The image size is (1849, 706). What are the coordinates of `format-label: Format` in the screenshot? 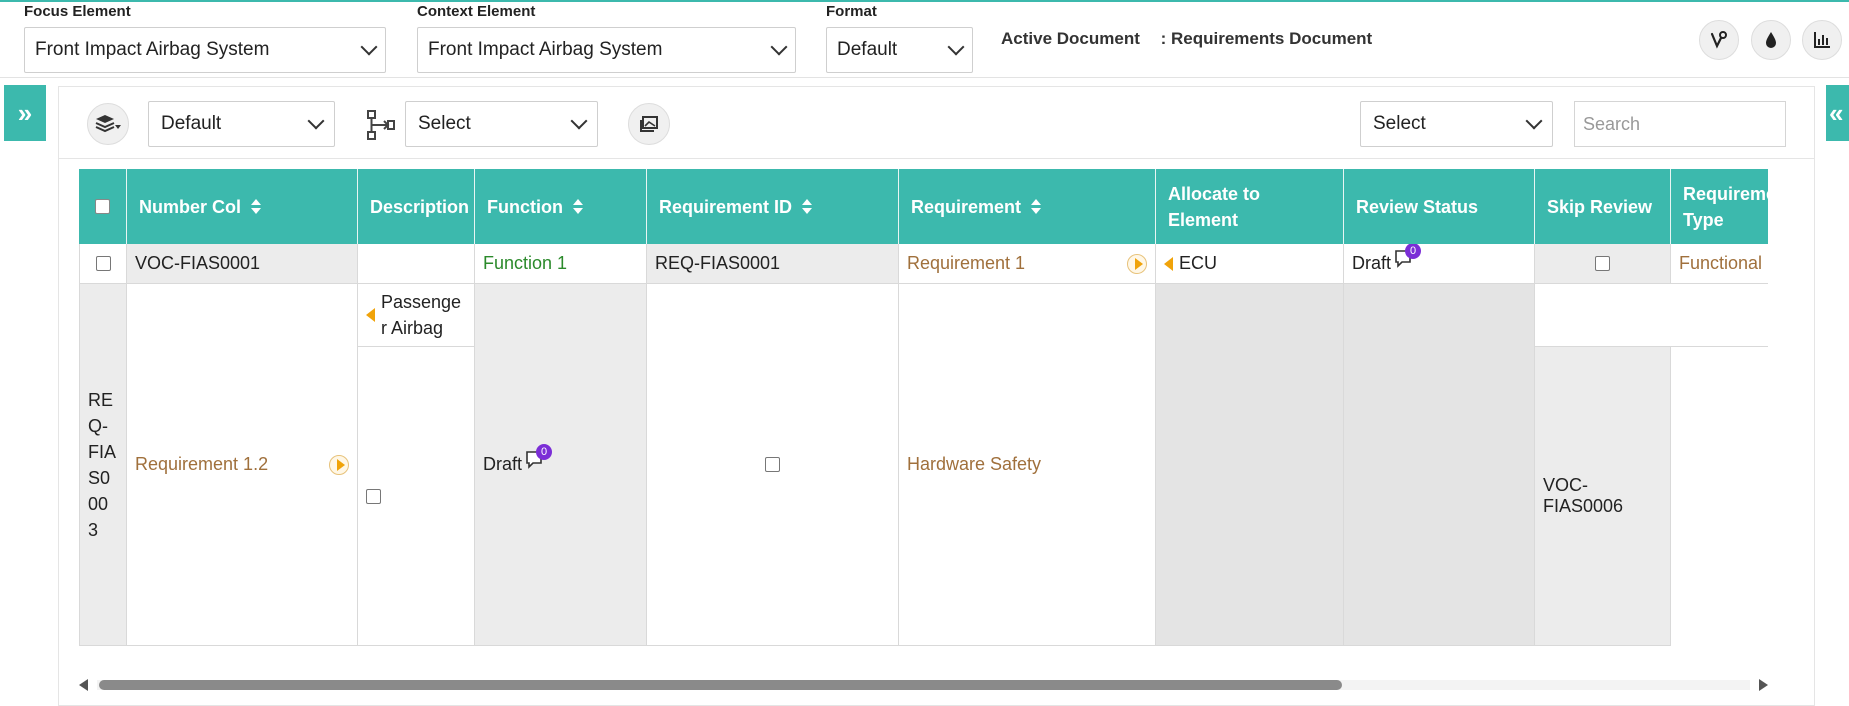 It's located at (851, 11).